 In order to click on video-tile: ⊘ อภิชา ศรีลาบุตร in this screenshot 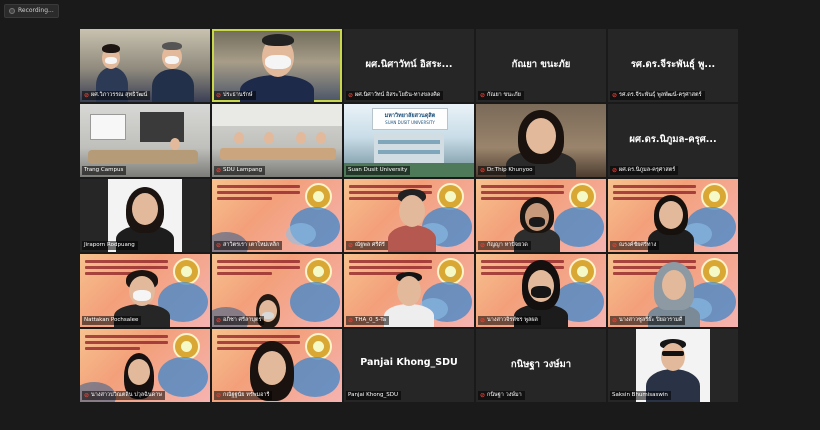, I will do `click(277, 290)`.